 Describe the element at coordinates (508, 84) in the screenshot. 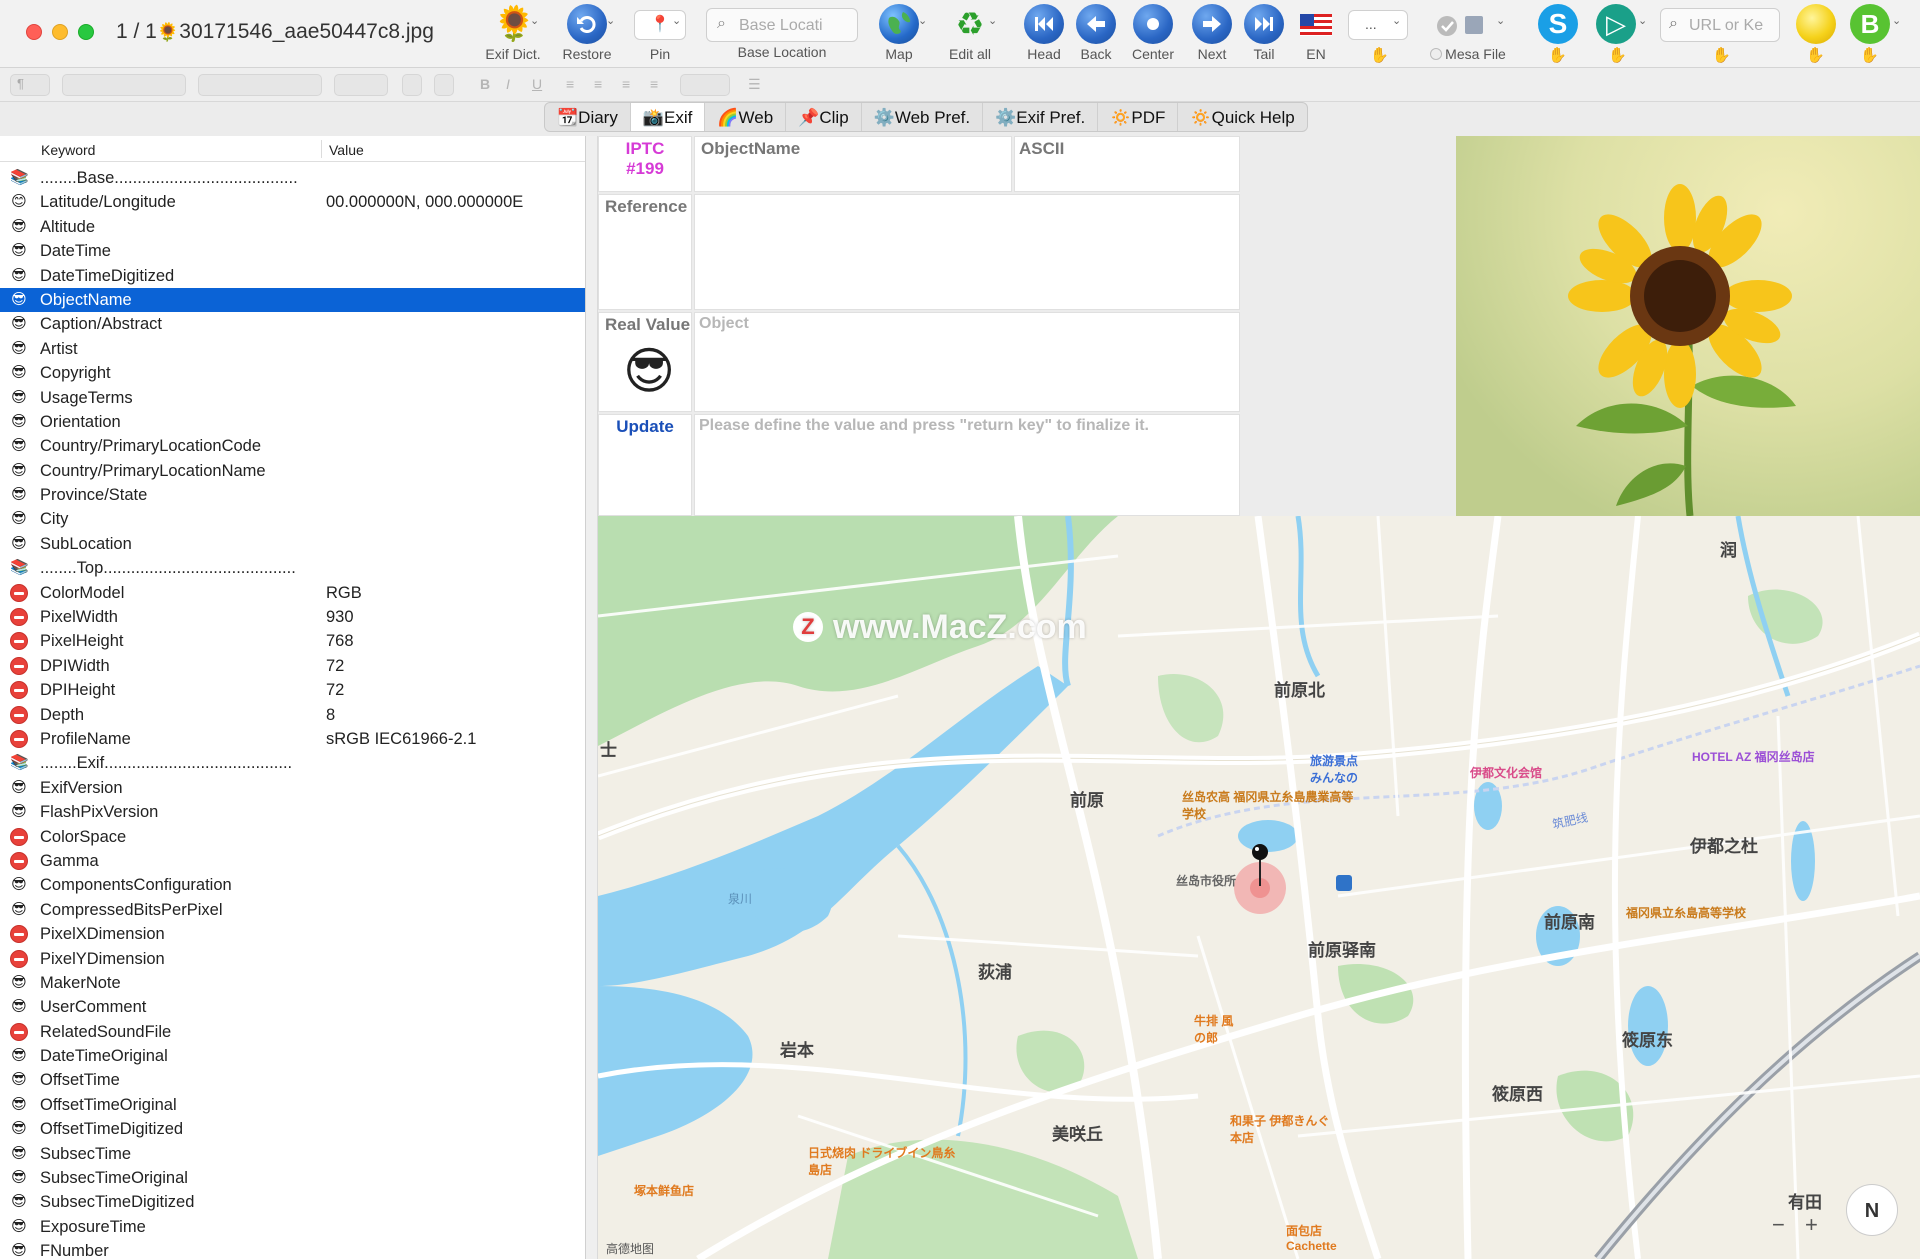

I see `italic-button: I` at that location.